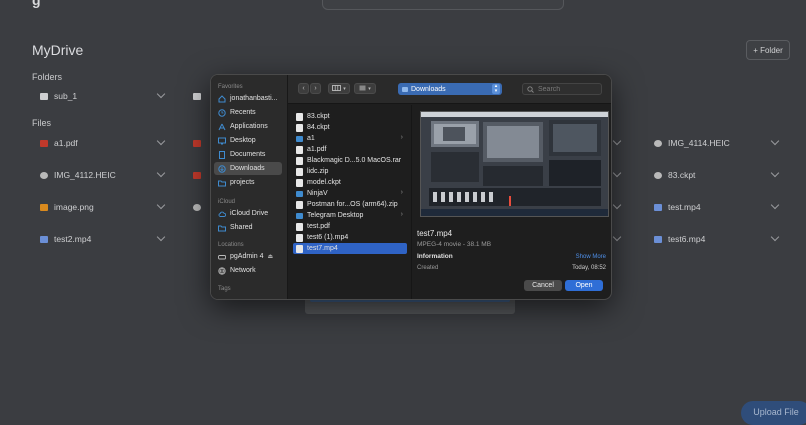 The height and width of the screenshot is (425, 806). What do you see at coordinates (496, 89) in the screenshot?
I see `updown-arrows-icon: ▴ ▾` at bounding box center [496, 89].